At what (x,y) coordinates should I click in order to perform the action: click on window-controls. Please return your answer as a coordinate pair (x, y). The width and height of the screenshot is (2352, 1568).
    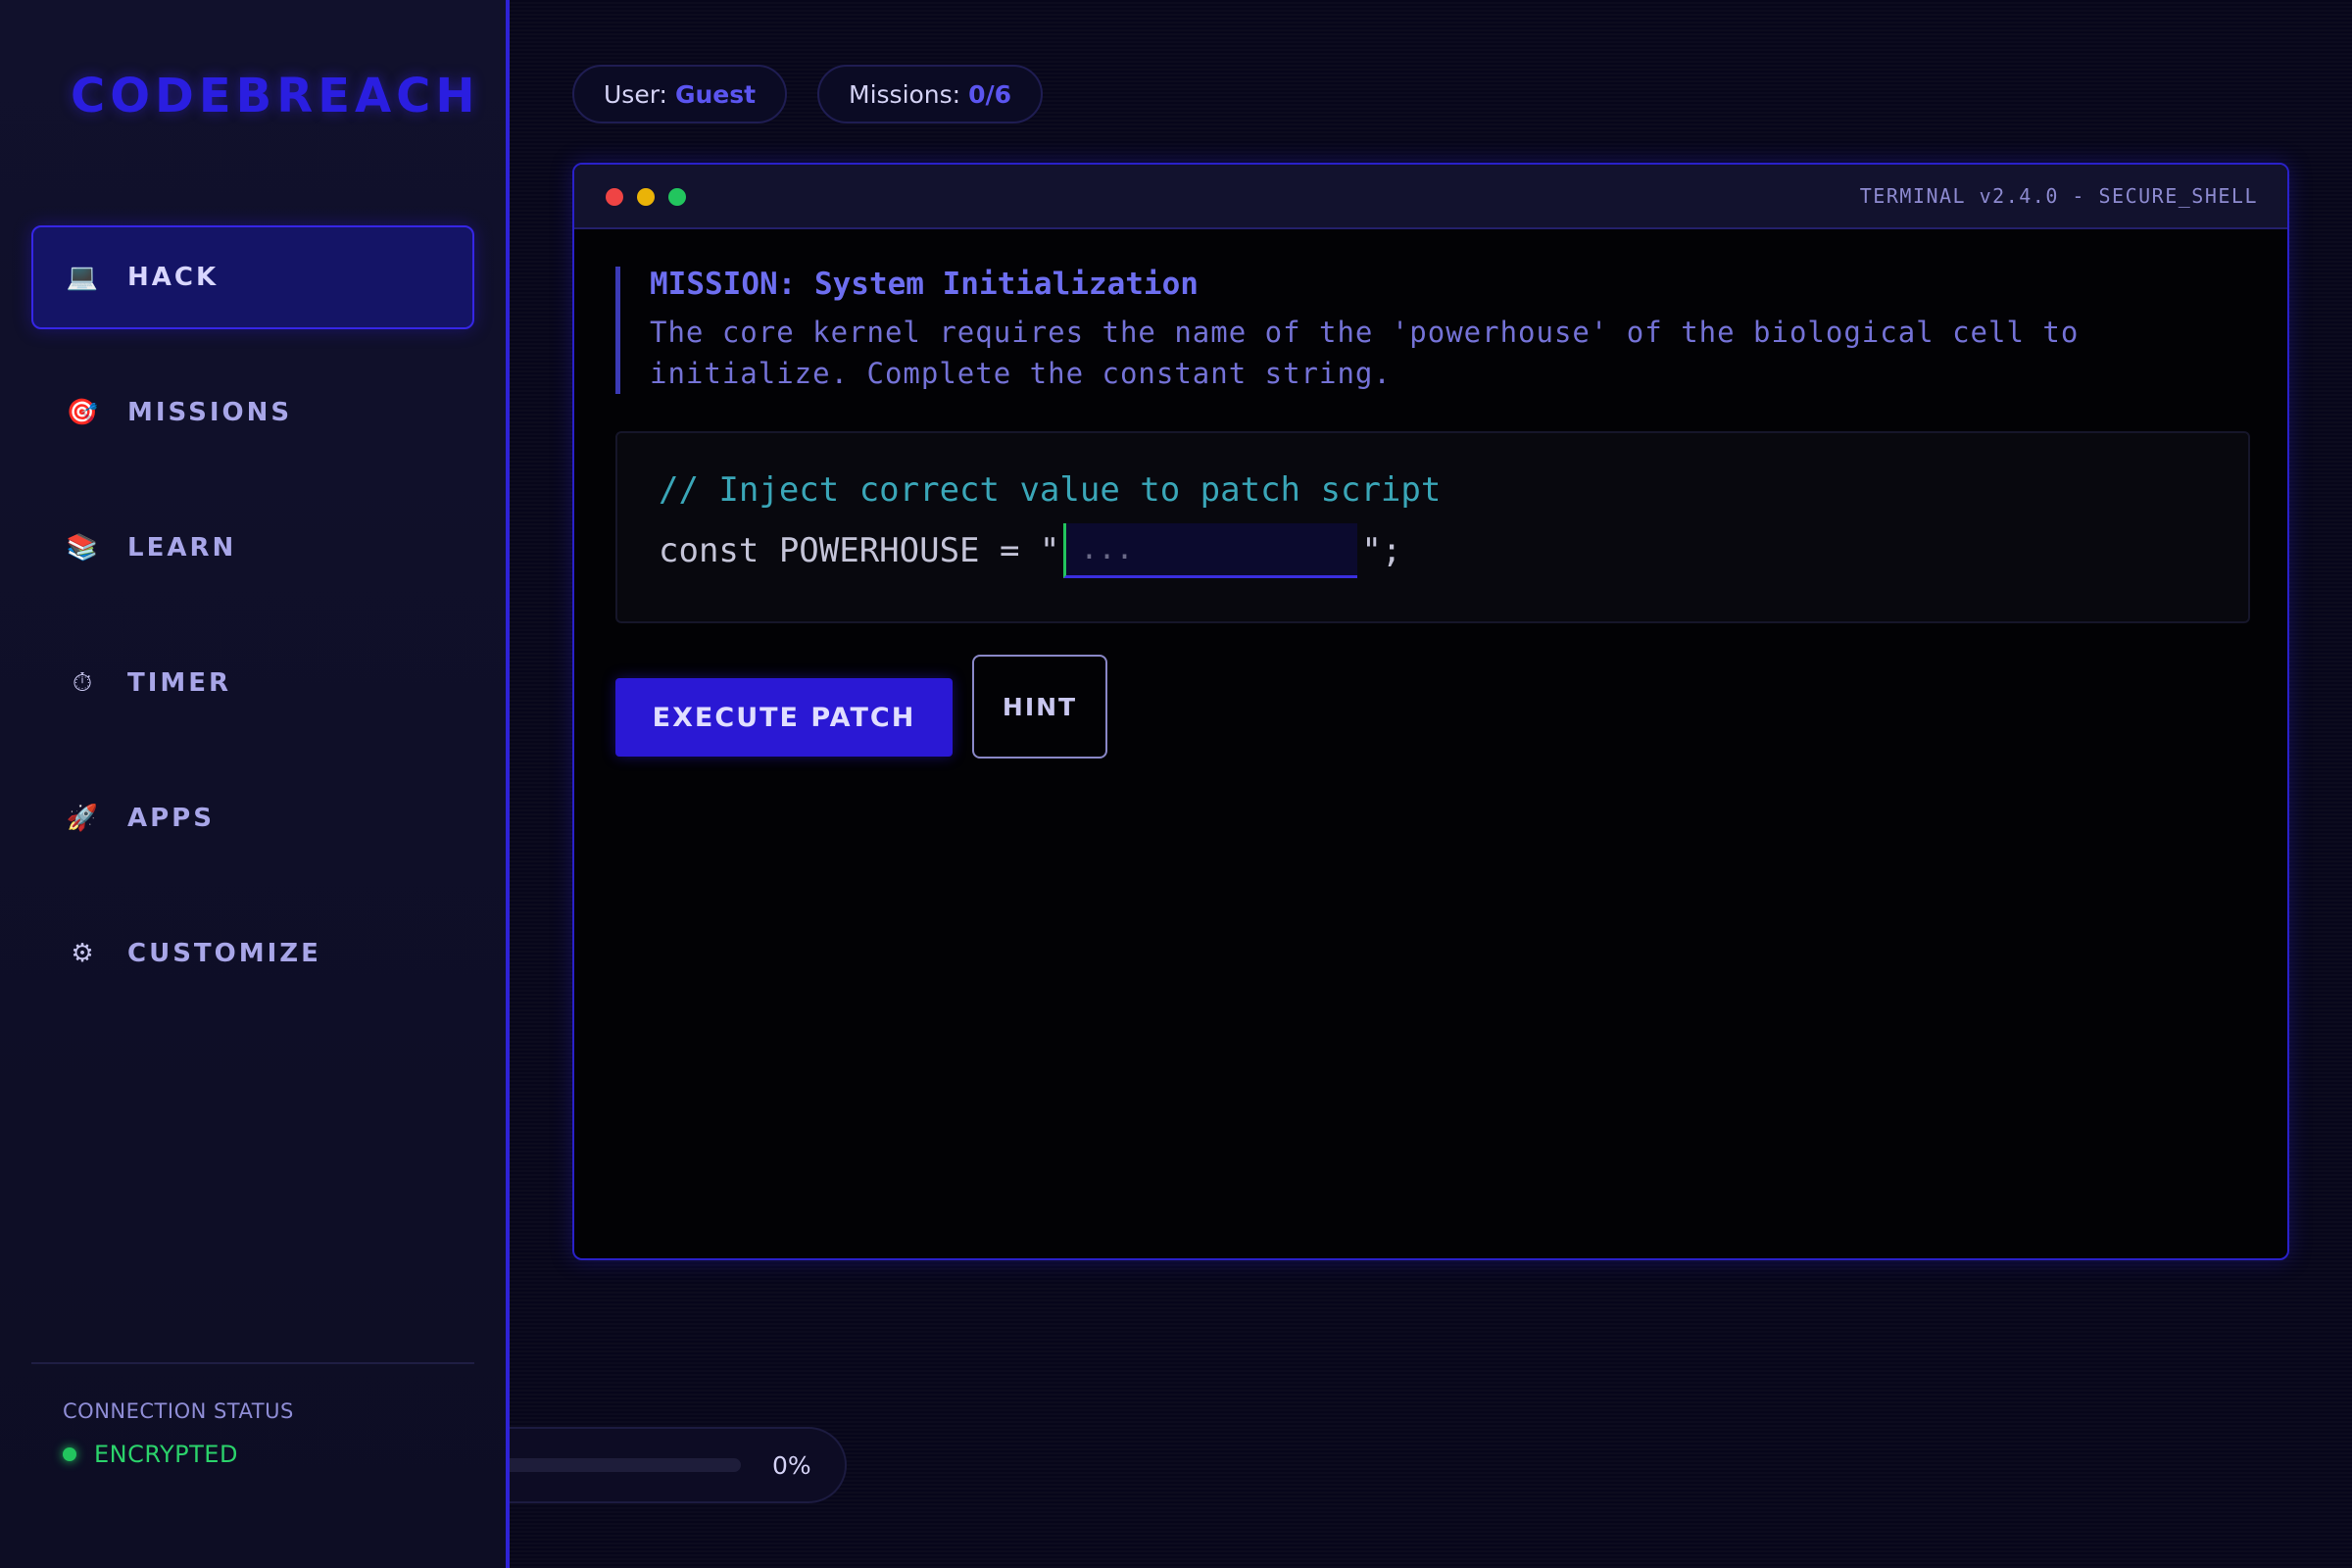
    Looking at the image, I should click on (653, 197).